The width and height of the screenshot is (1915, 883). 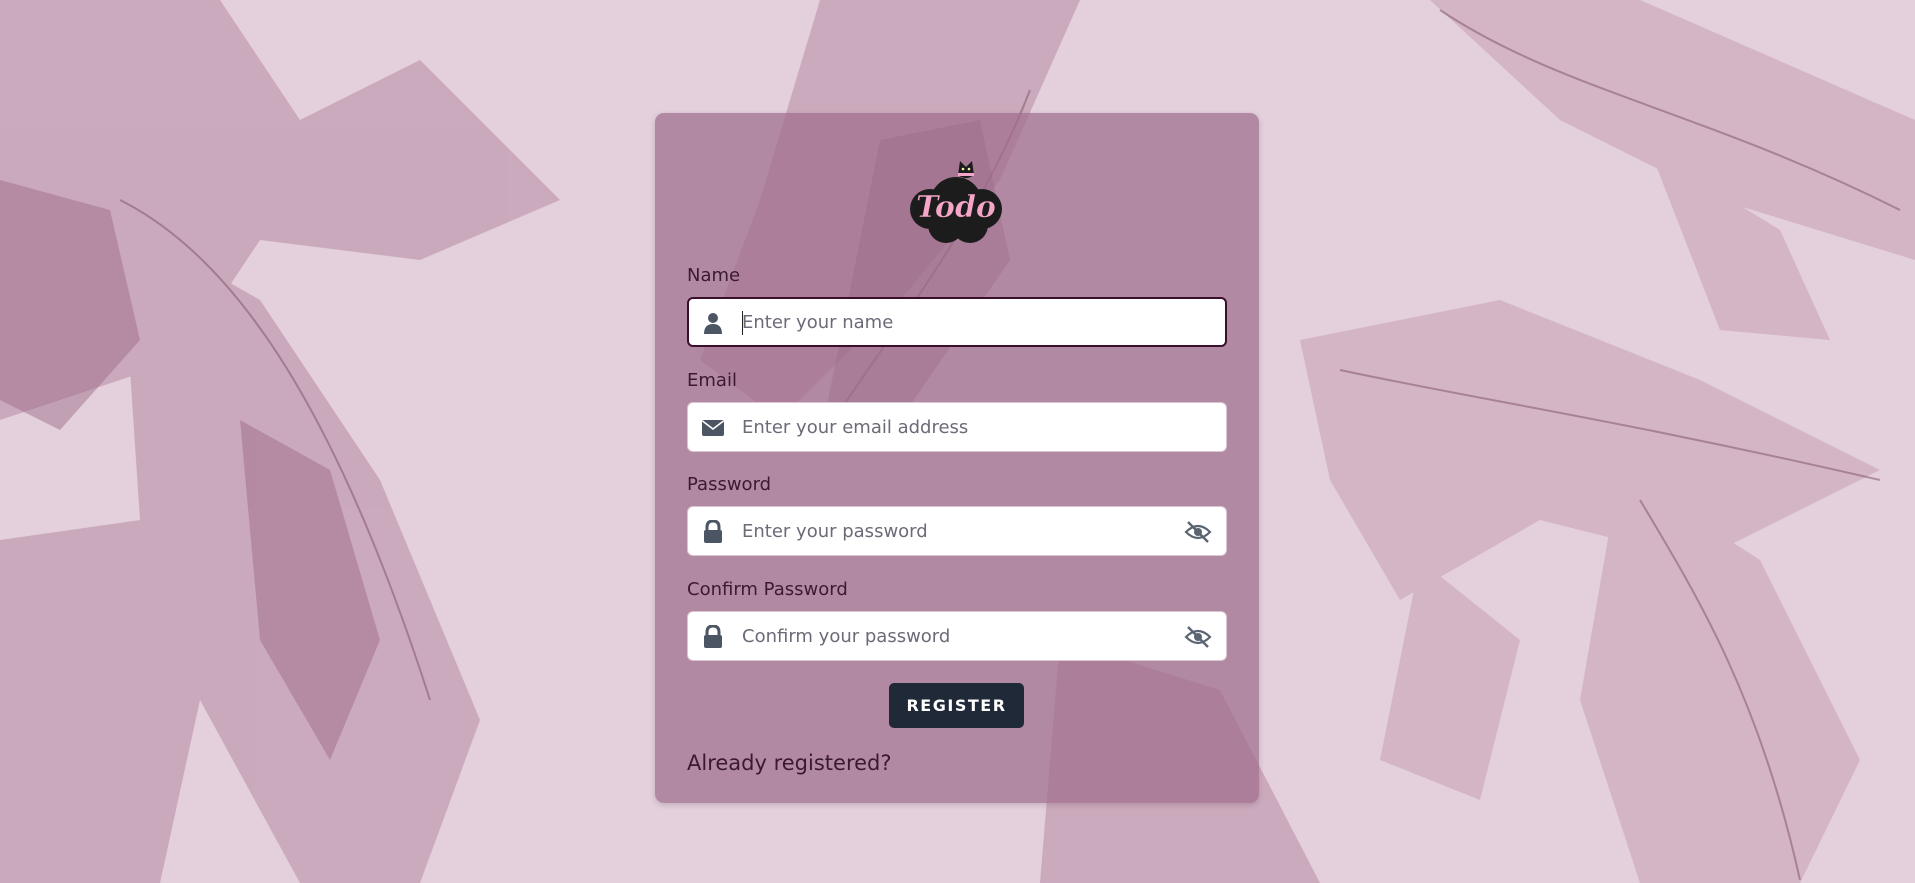 I want to click on name-field, so click(x=957, y=322).